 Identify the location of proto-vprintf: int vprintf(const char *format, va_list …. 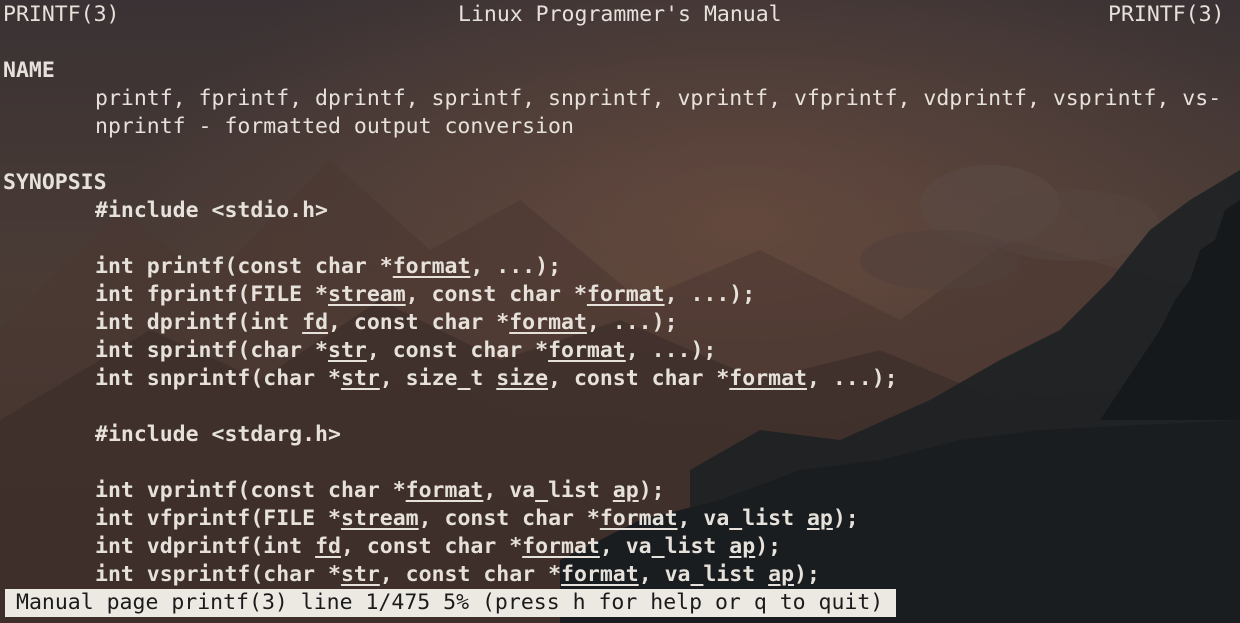
(380, 490).